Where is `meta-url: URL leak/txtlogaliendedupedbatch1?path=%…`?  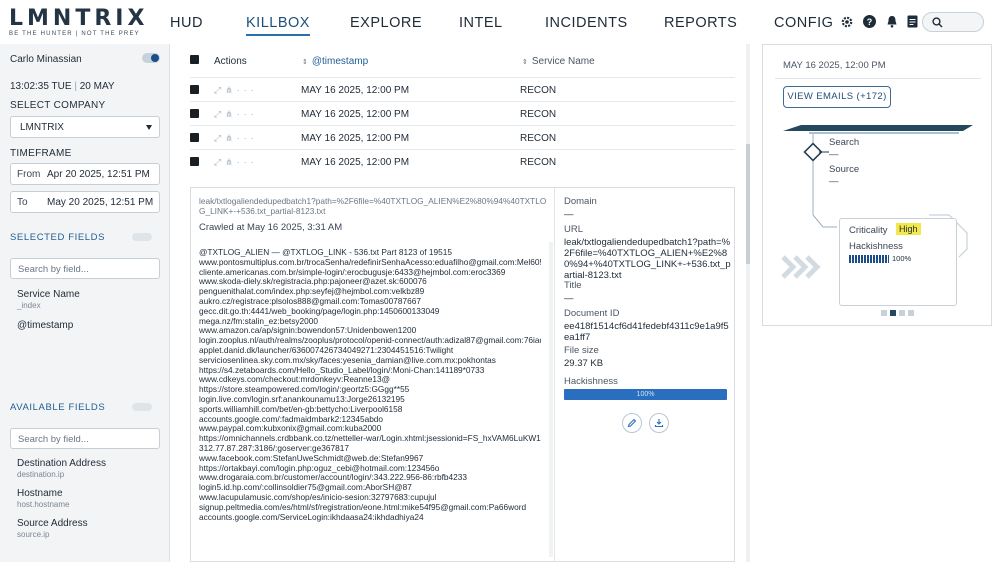 meta-url: URL leak/txtlogaliendedupedbatch1?path=%… is located at coordinates (648, 252).